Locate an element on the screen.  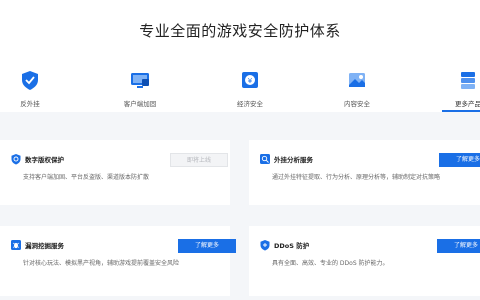
shield-check-icon is located at coordinates (30, 80).